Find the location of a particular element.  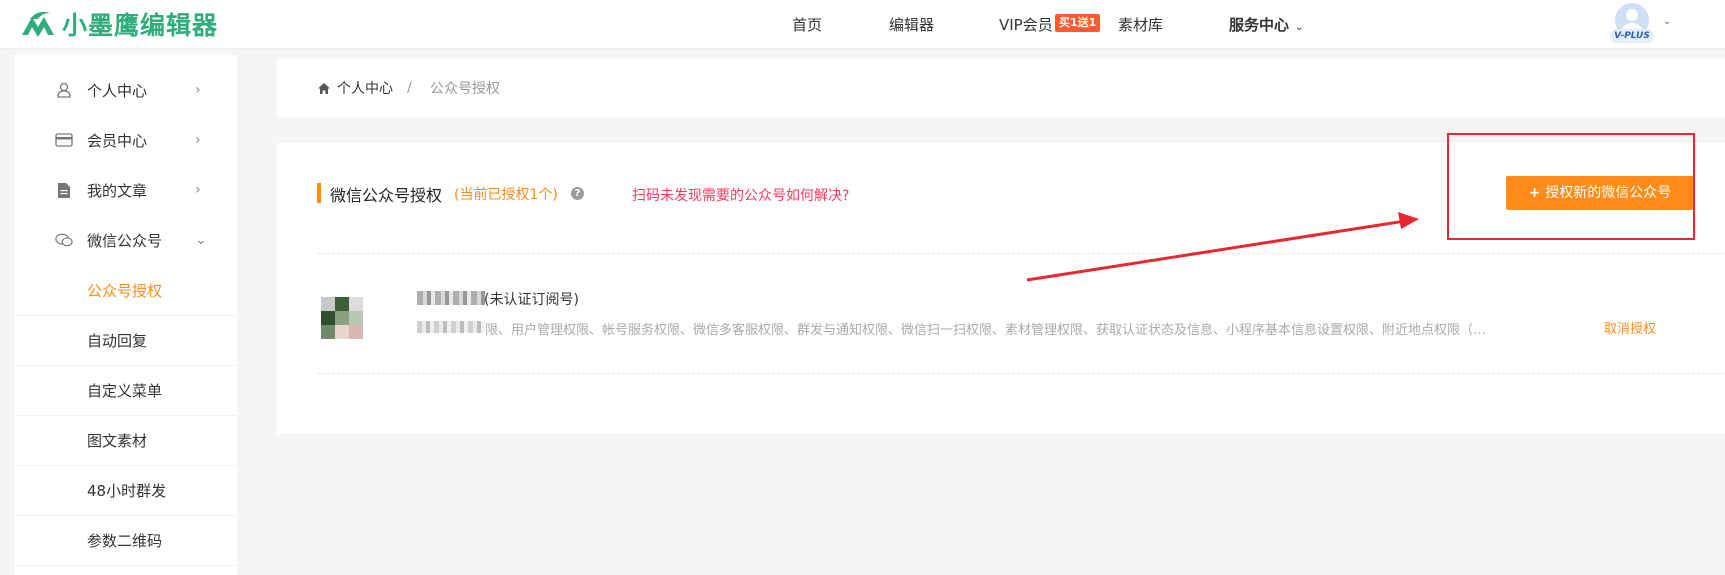

sidebar-item-personal-center: 个人中心 › is located at coordinates (126, 90).